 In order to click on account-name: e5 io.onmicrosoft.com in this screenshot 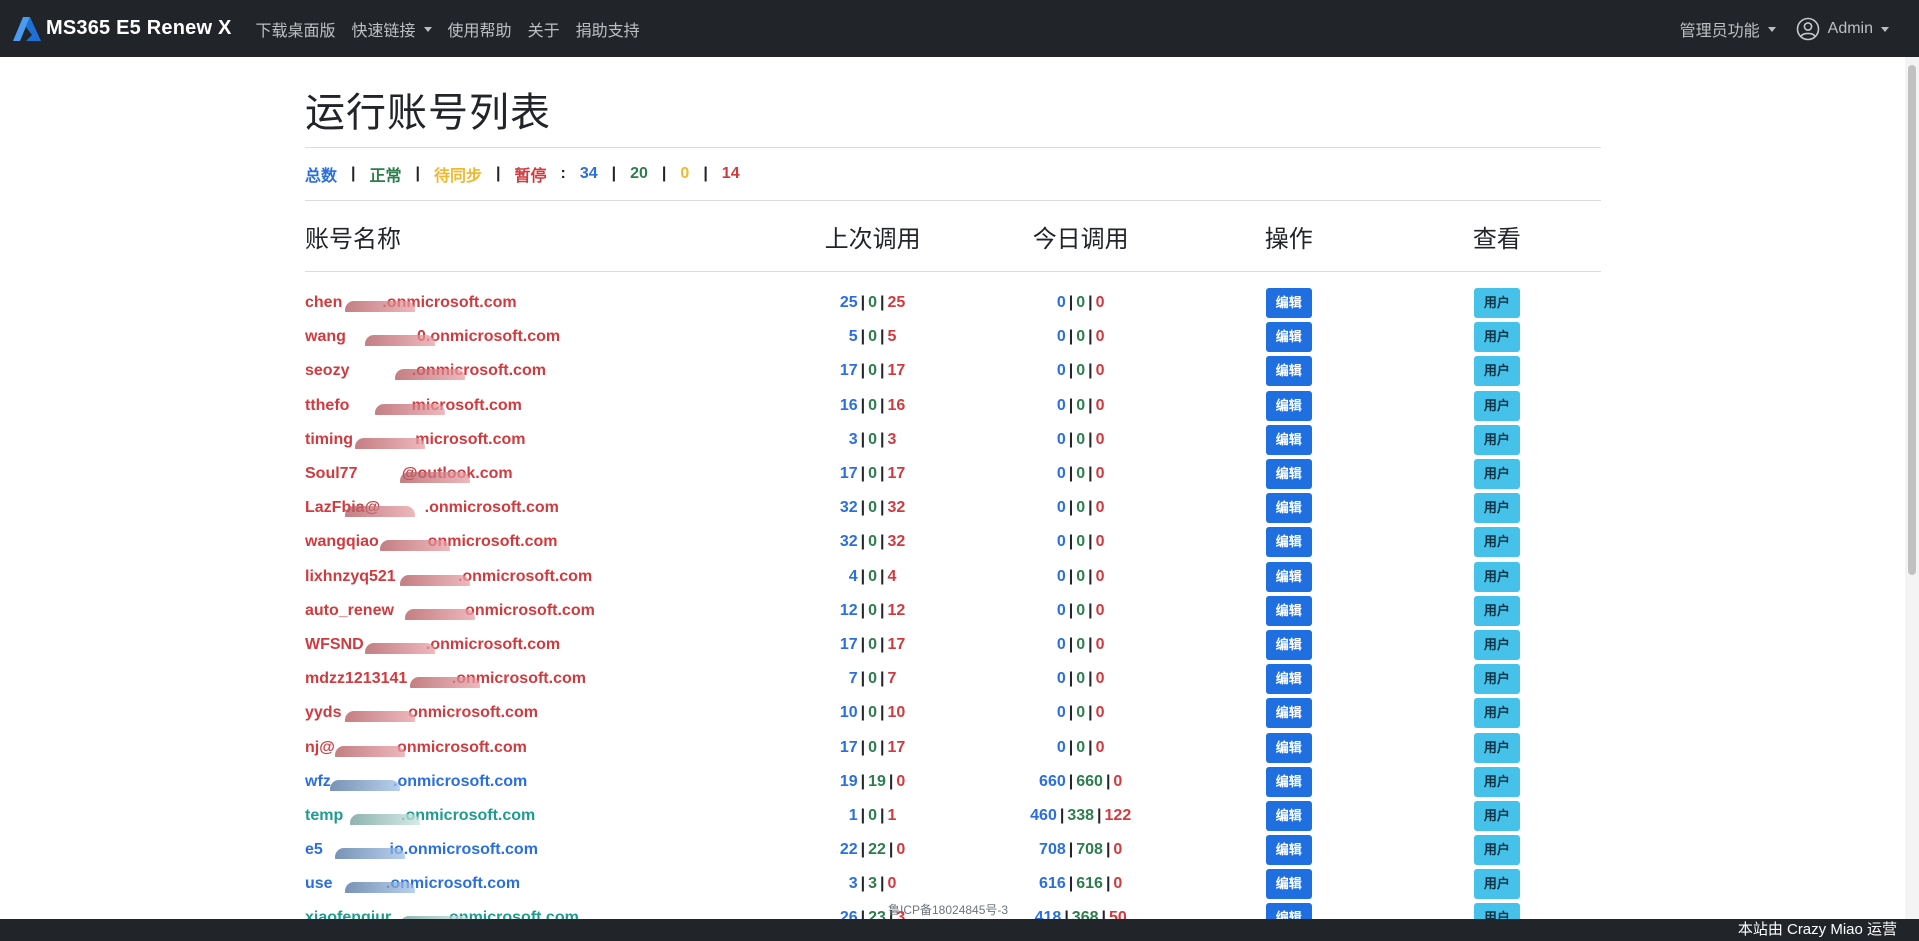, I will do `click(537, 850)`.